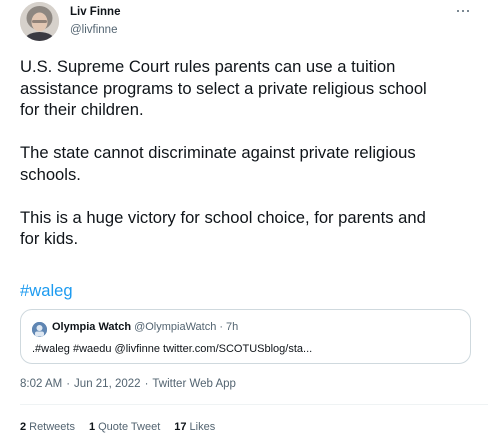  Describe the element at coordinates (93, 30) in the screenshot. I see `author-handle: @livfinne` at that location.